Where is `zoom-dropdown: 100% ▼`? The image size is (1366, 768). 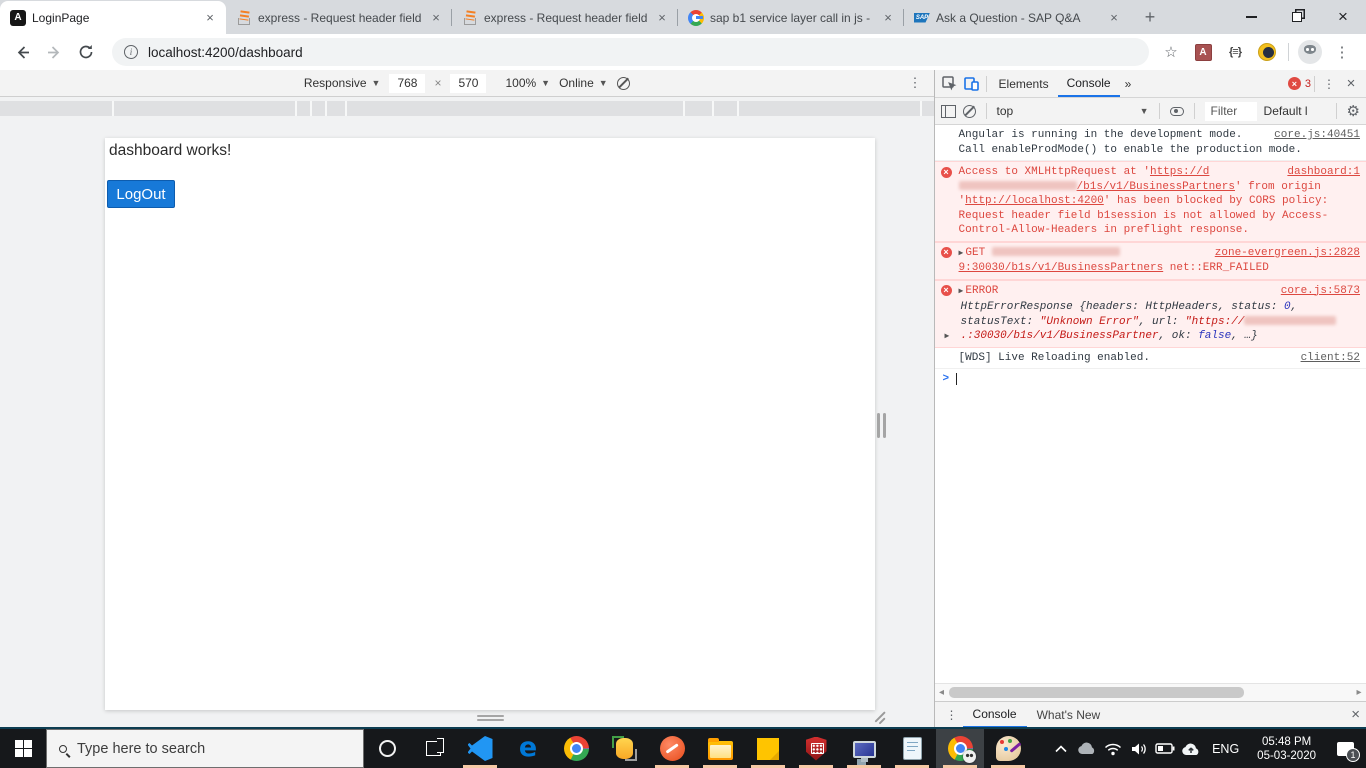
zoom-dropdown: 100% ▼ is located at coordinates (527, 83).